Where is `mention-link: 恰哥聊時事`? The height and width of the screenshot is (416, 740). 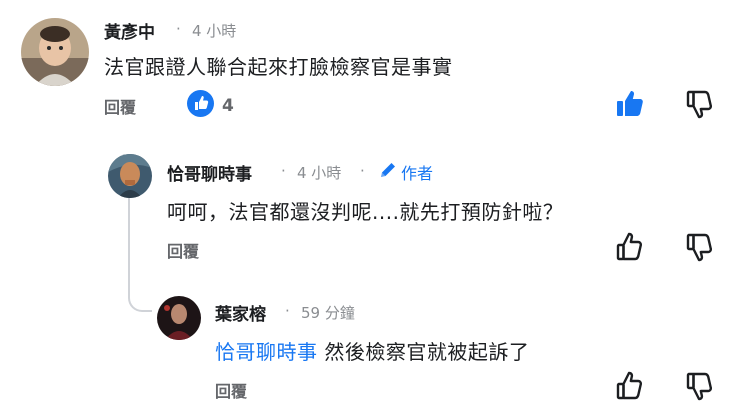
mention-link: 恰哥聊時事 is located at coordinates (266, 352).